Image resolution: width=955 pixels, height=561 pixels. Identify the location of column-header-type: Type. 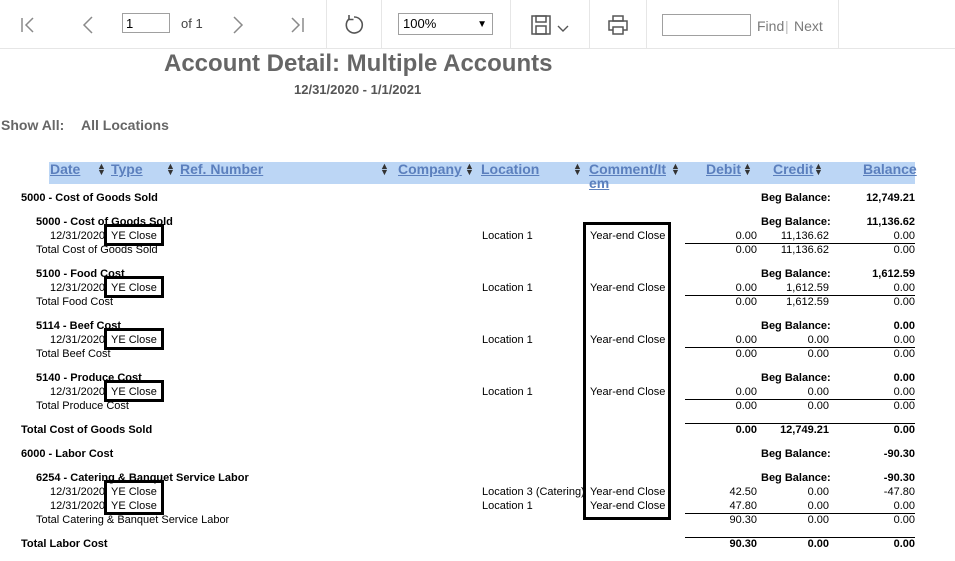
(127, 169).